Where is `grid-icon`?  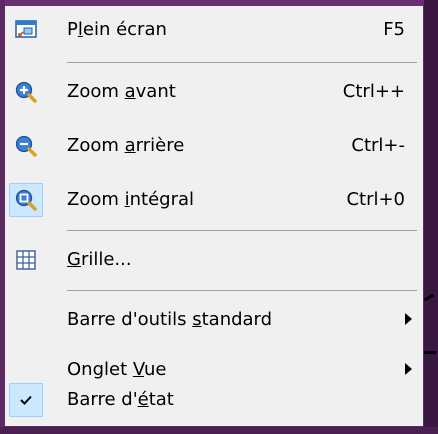
grid-icon is located at coordinates (26, 260).